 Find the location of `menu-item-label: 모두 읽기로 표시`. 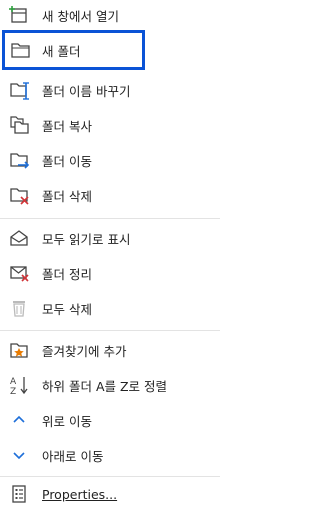

menu-item-label: 모두 읽기로 표시 is located at coordinates (86, 239).